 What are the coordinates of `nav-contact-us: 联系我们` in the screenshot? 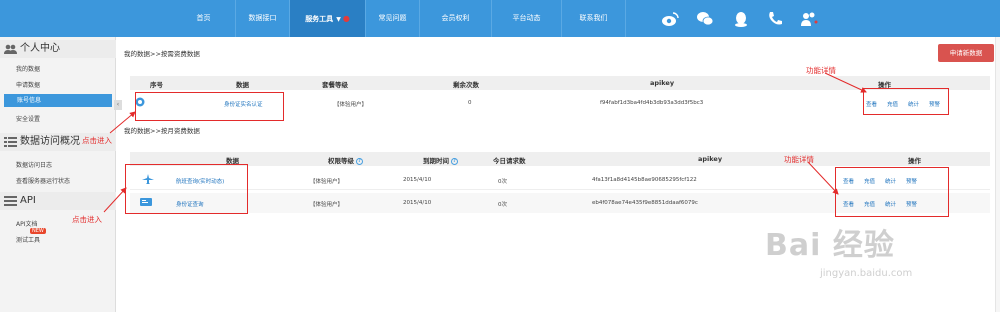 It's located at (594, 18).